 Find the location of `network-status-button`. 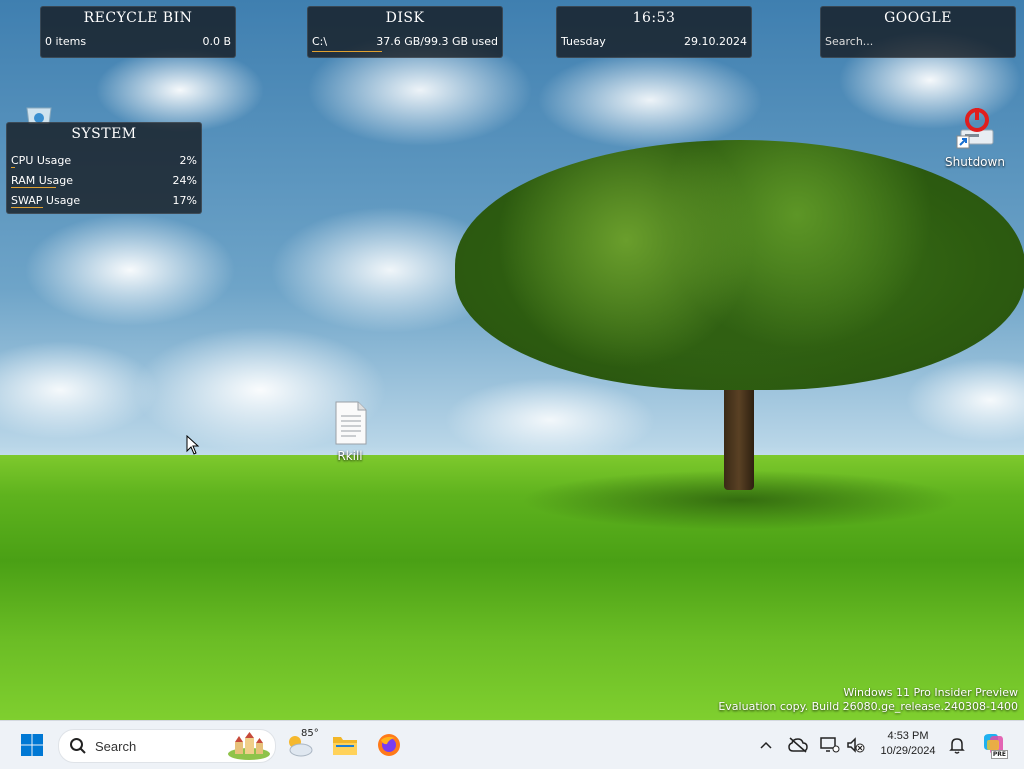

network-status-button is located at coordinates (830, 745).